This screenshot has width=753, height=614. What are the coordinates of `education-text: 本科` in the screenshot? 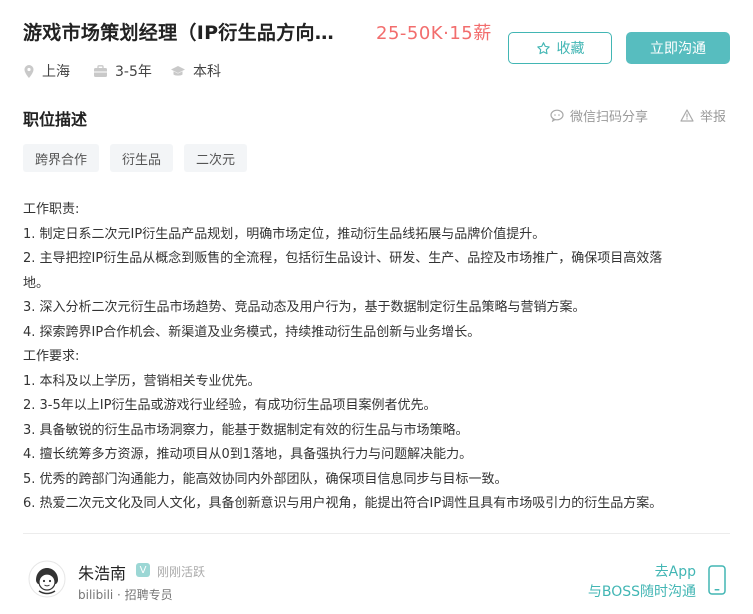 It's located at (207, 72).